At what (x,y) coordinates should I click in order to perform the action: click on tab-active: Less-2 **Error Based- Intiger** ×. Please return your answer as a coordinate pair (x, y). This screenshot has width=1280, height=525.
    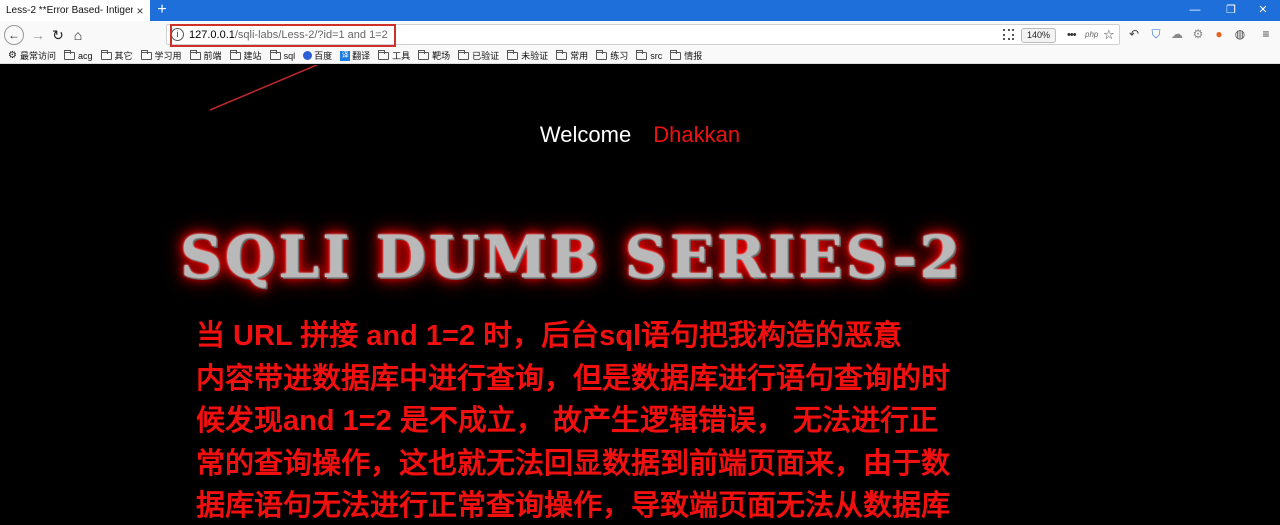
    Looking at the image, I should click on (75, 10).